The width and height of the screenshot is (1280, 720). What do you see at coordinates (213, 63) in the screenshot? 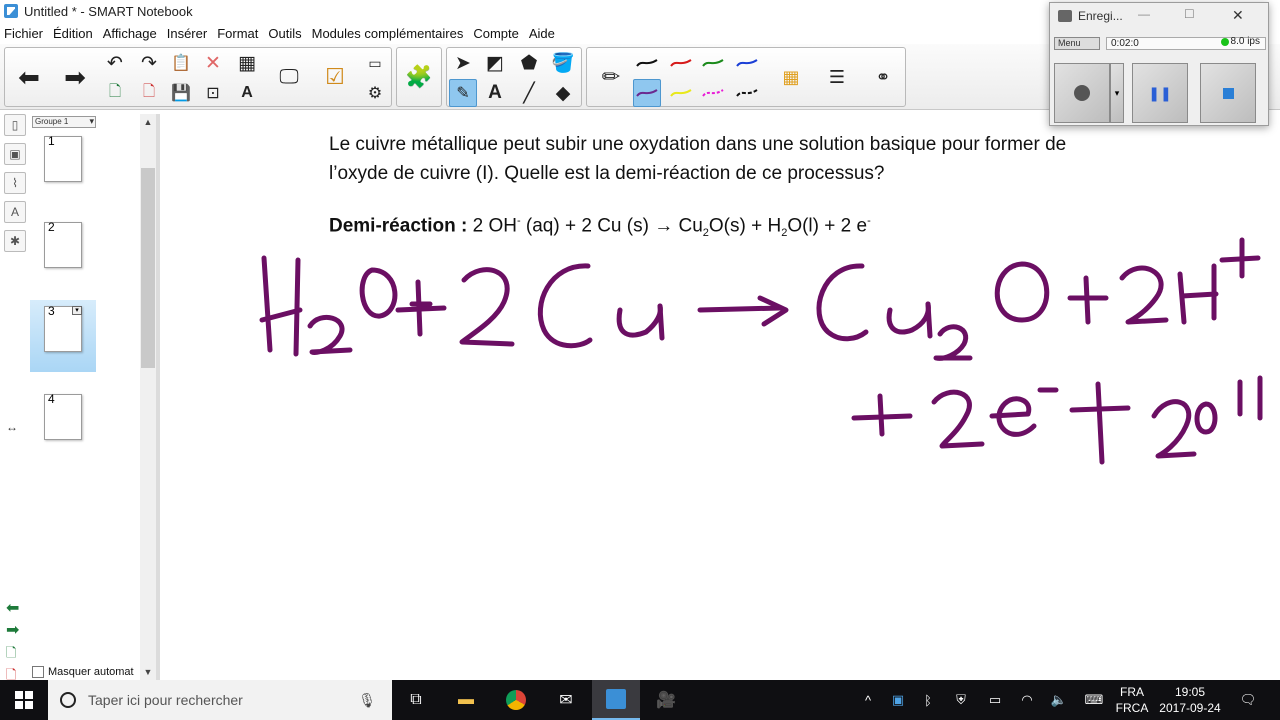
I see `delete-button: ✕` at bounding box center [213, 63].